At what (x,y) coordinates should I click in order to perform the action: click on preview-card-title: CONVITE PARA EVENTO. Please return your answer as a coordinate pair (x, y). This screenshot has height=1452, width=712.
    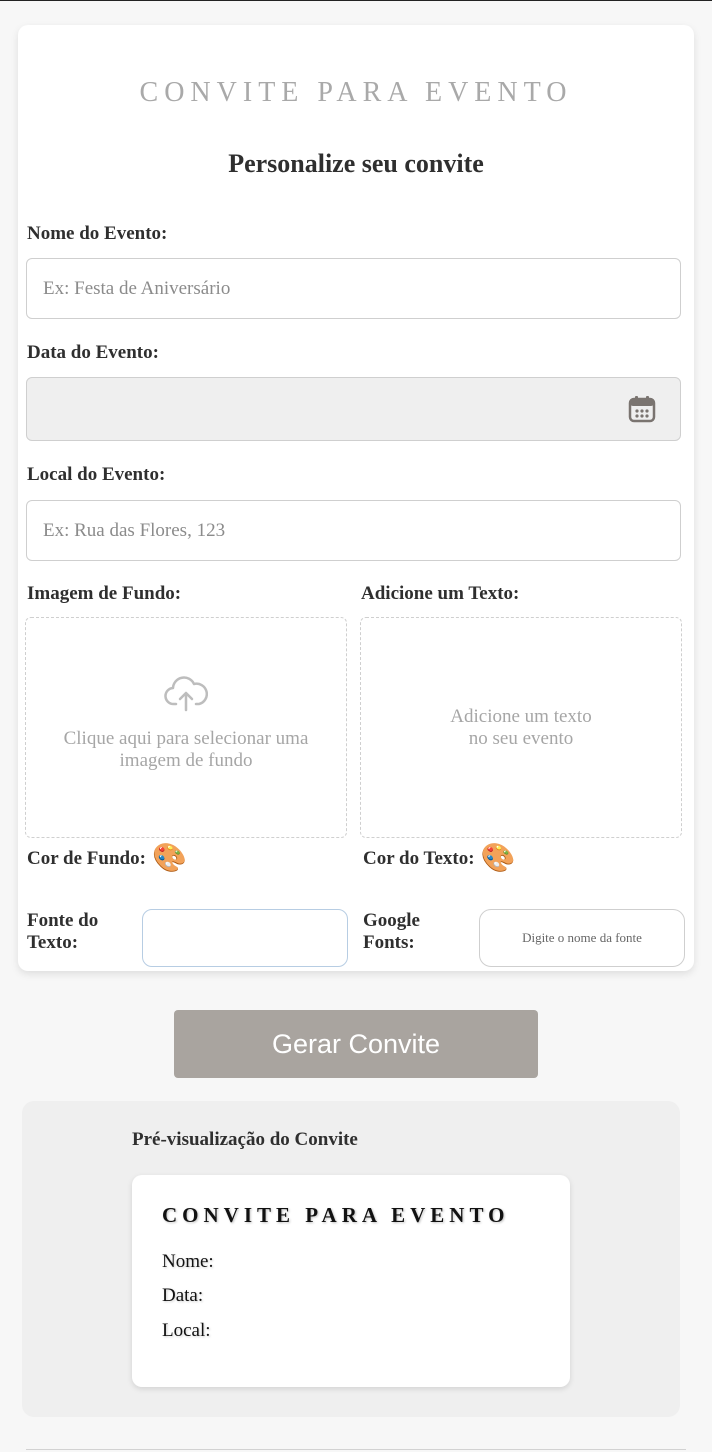
    Looking at the image, I should click on (336, 1215).